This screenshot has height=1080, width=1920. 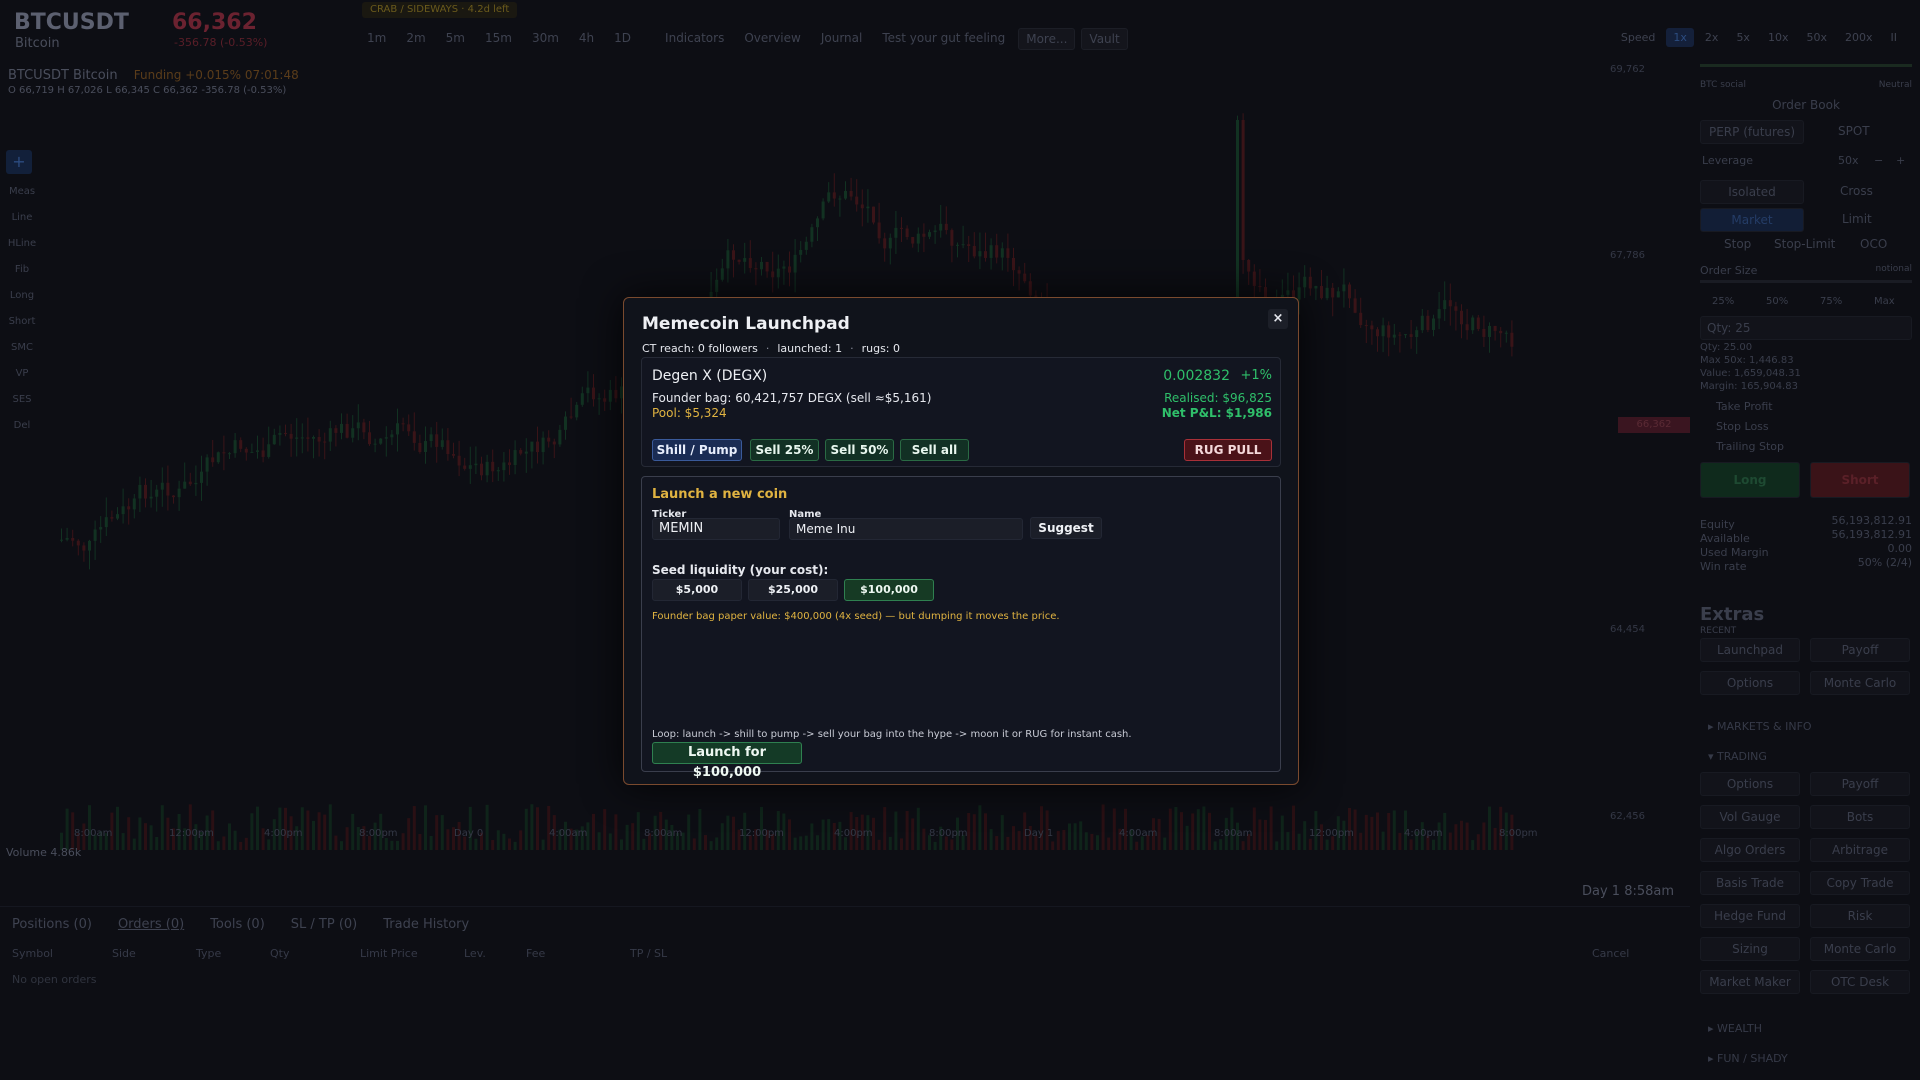 What do you see at coordinates (1859, 37) in the screenshot?
I see `speed-200x: 200x` at bounding box center [1859, 37].